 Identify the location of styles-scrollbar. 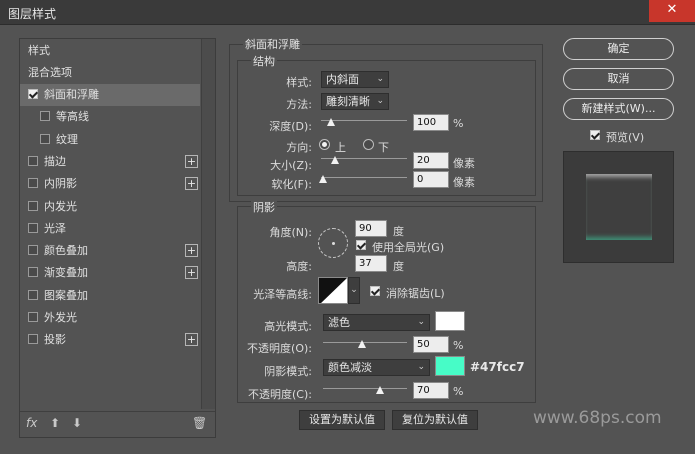
(208, 224).